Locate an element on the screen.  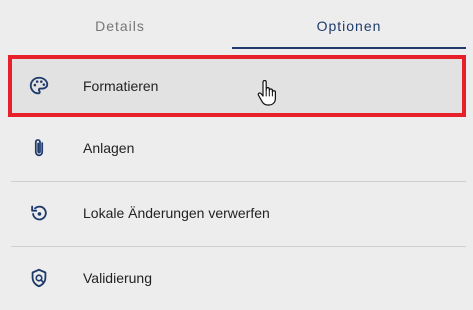
palette-icon is located at coordinates (39, 86).